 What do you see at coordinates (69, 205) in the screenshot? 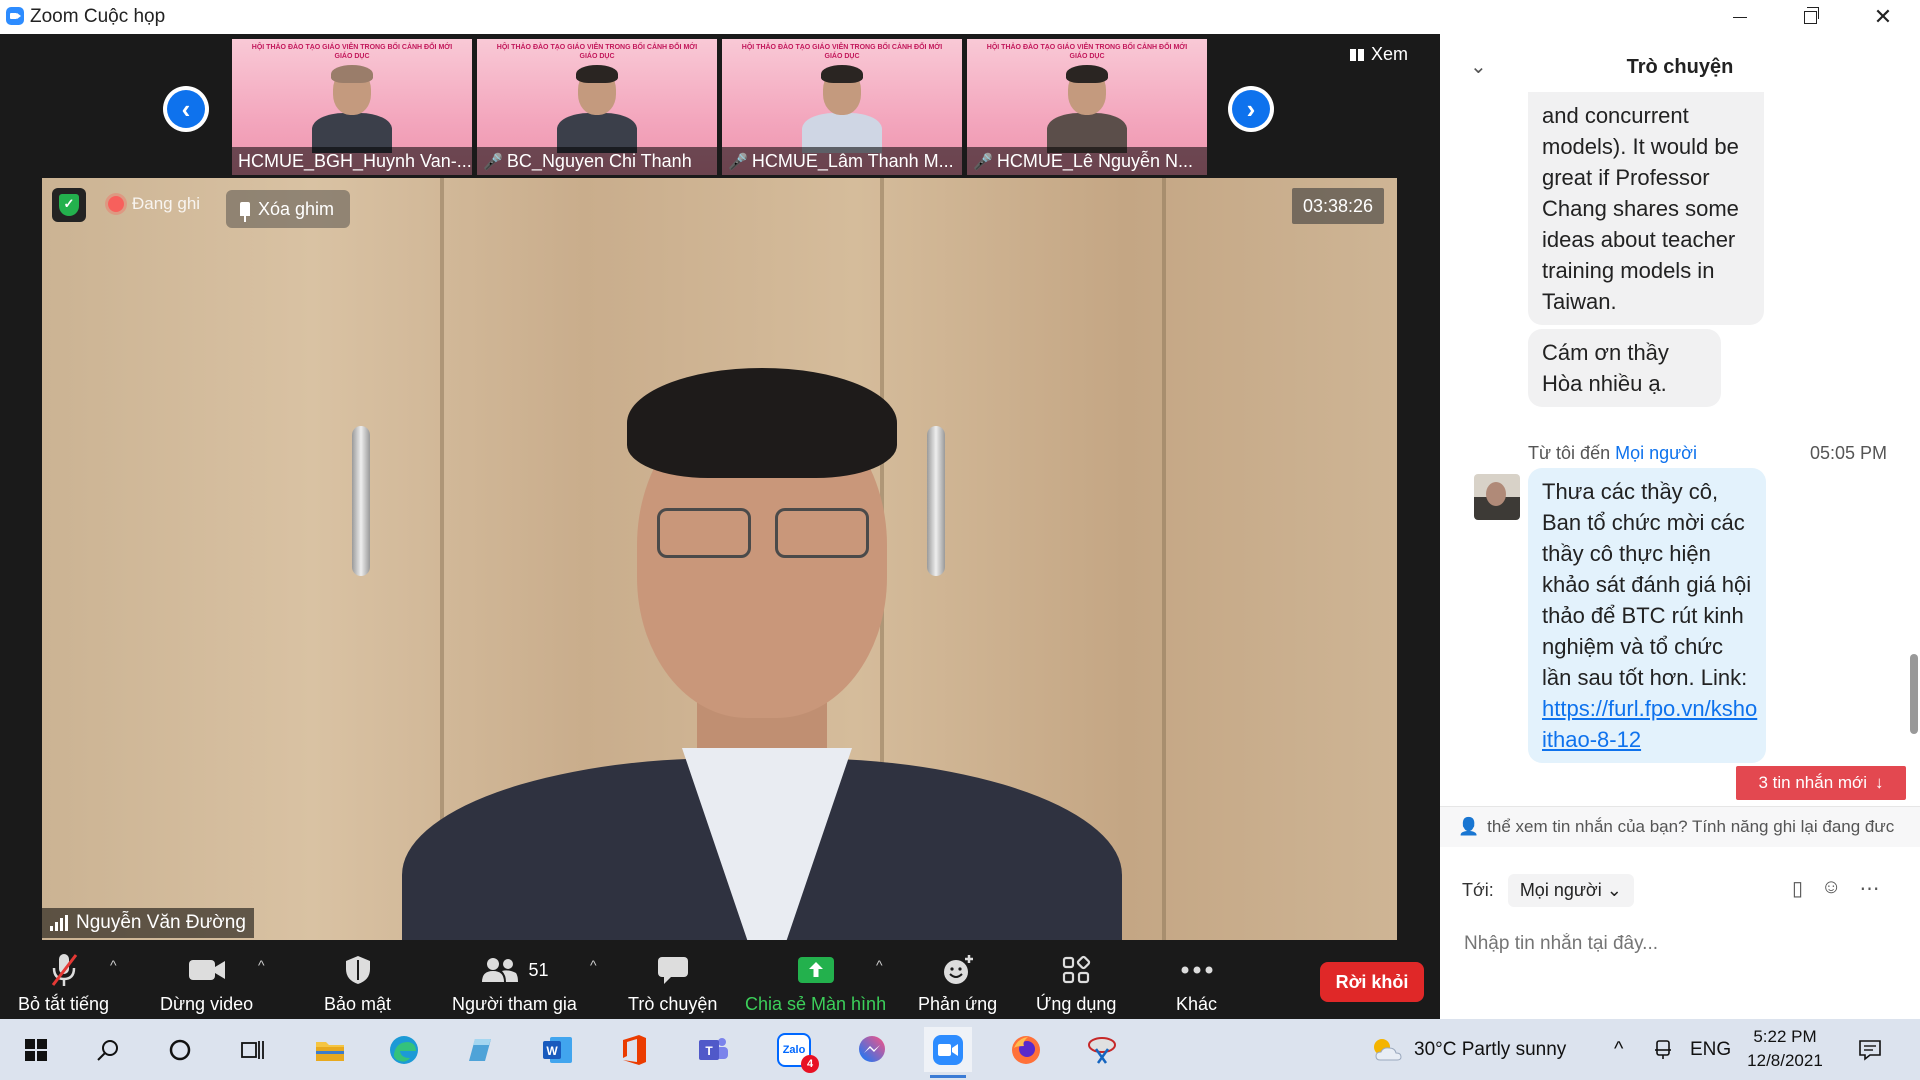
I see `encryption-shield-button: ✓` at bounding box center [69, 205].